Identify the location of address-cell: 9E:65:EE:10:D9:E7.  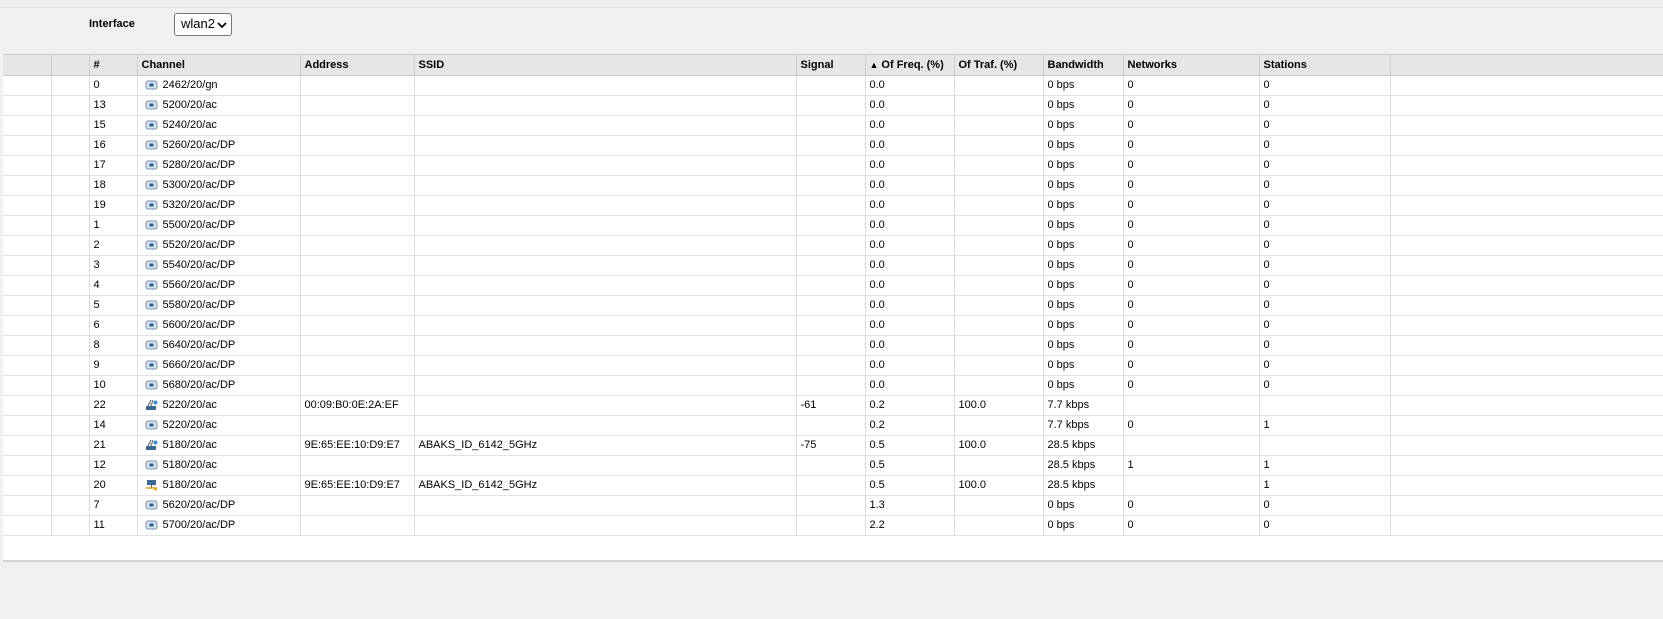
(357, 445).